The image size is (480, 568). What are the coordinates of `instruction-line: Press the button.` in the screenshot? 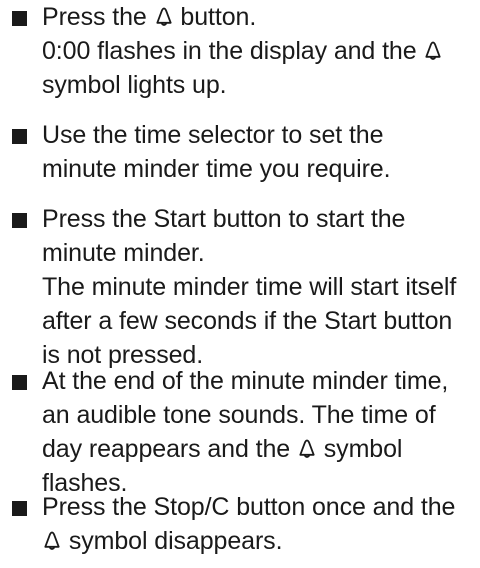 It's located at (149, 17).